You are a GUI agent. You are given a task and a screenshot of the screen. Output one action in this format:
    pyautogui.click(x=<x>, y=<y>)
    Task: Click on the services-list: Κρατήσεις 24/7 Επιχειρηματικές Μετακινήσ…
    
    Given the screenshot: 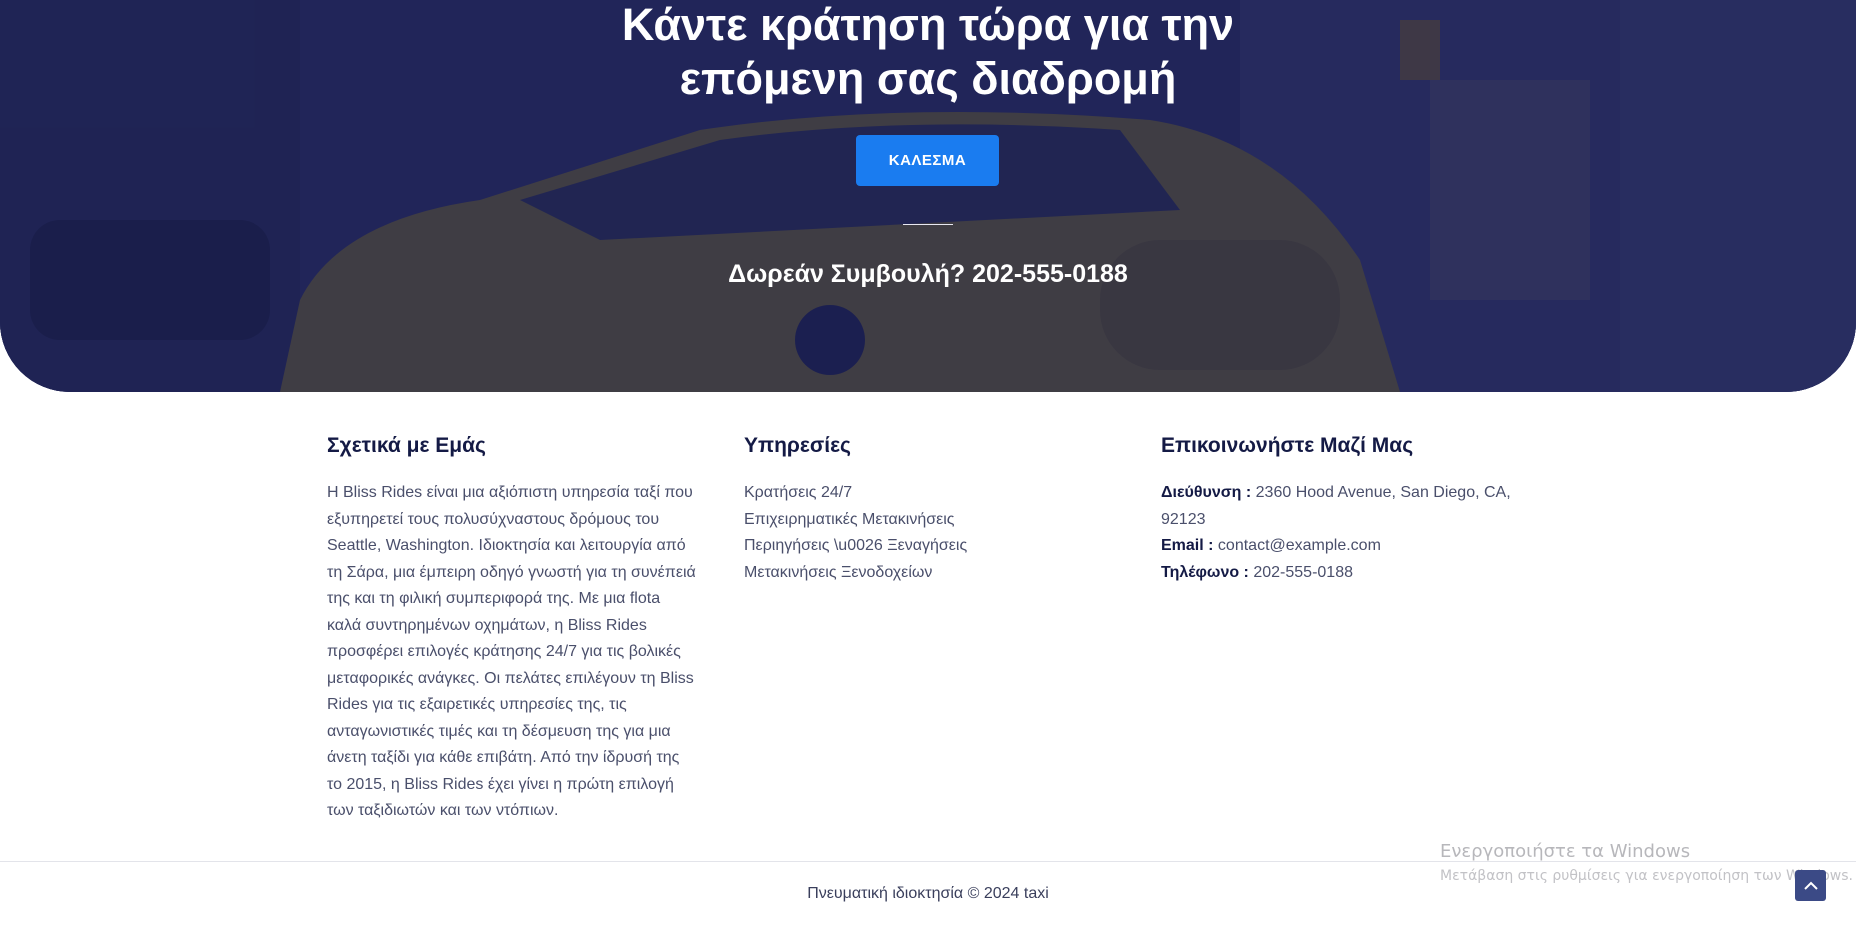 What is the action you would take?
    pyautogui.click(x=894, y=533)
    